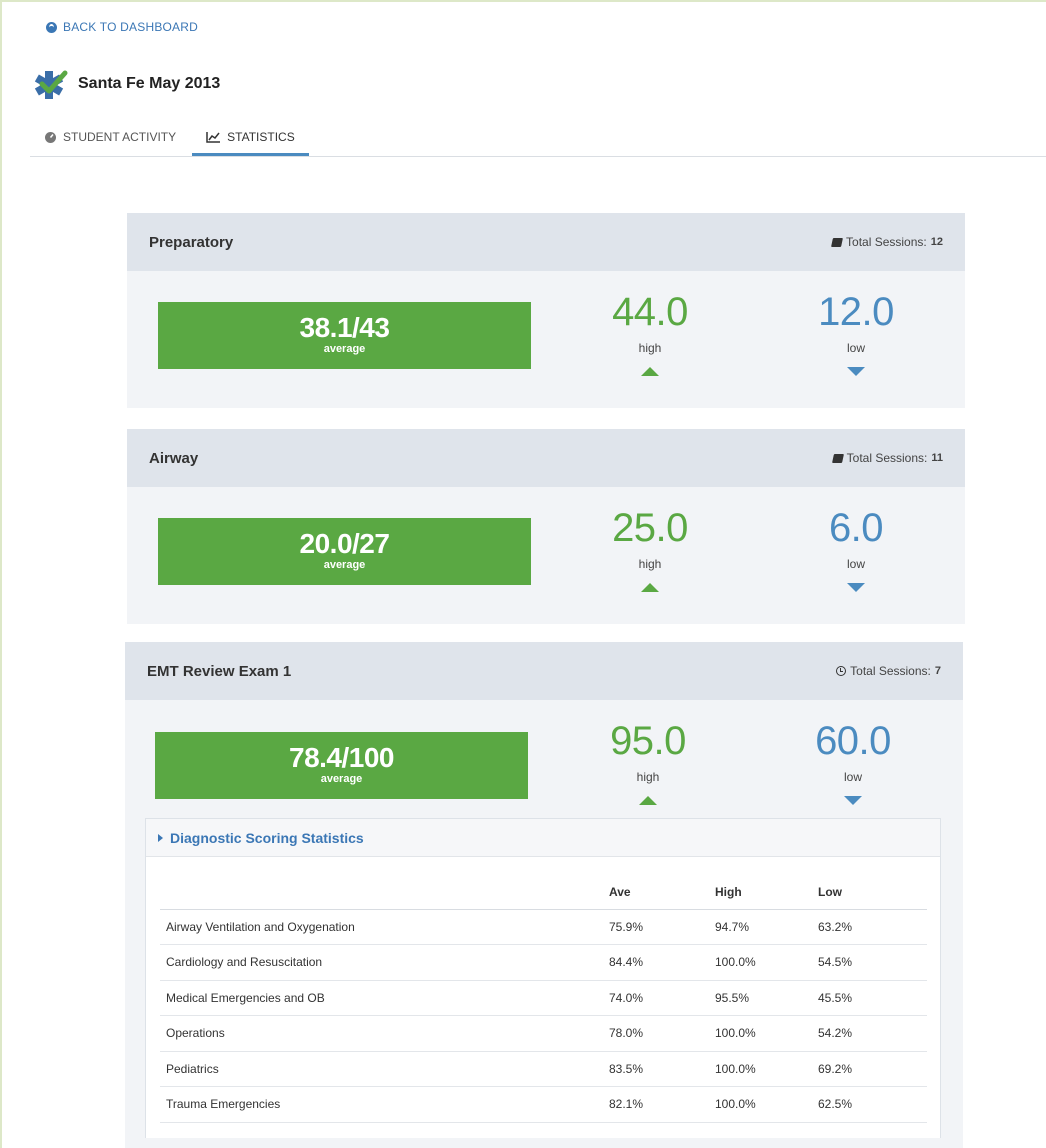 This screenshot has height=1148, width=1046. I want to click on high-stat: 44.0 high, so click(650, 332).